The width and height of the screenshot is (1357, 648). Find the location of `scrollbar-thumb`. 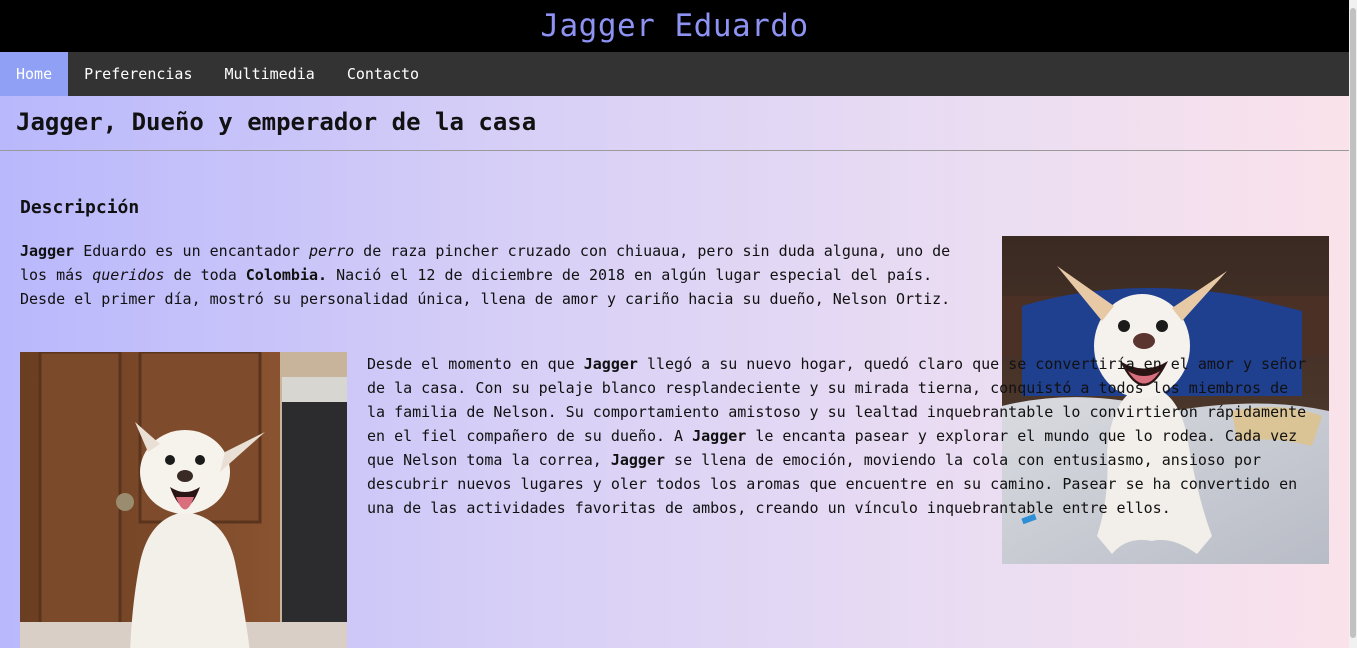

scrollbar-thumb is located at coordinates (1353, 323).